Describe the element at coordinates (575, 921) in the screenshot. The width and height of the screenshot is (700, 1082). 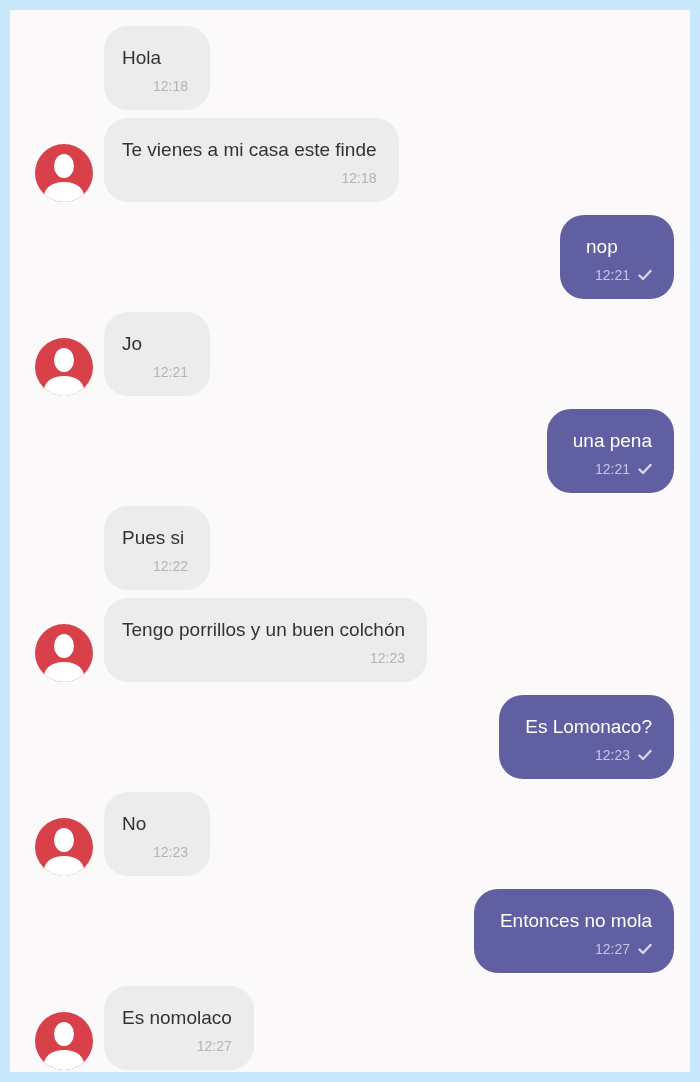
I see `message-text: Entonces no mola` at that location.